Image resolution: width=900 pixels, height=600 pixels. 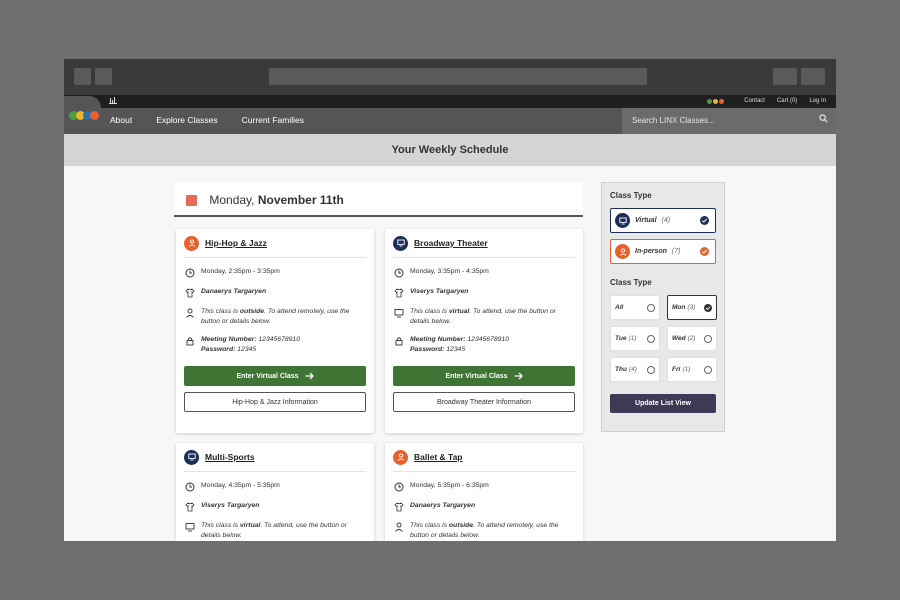 I want to click on filter-in-person: In-person (7), so click(x=663, y=251).